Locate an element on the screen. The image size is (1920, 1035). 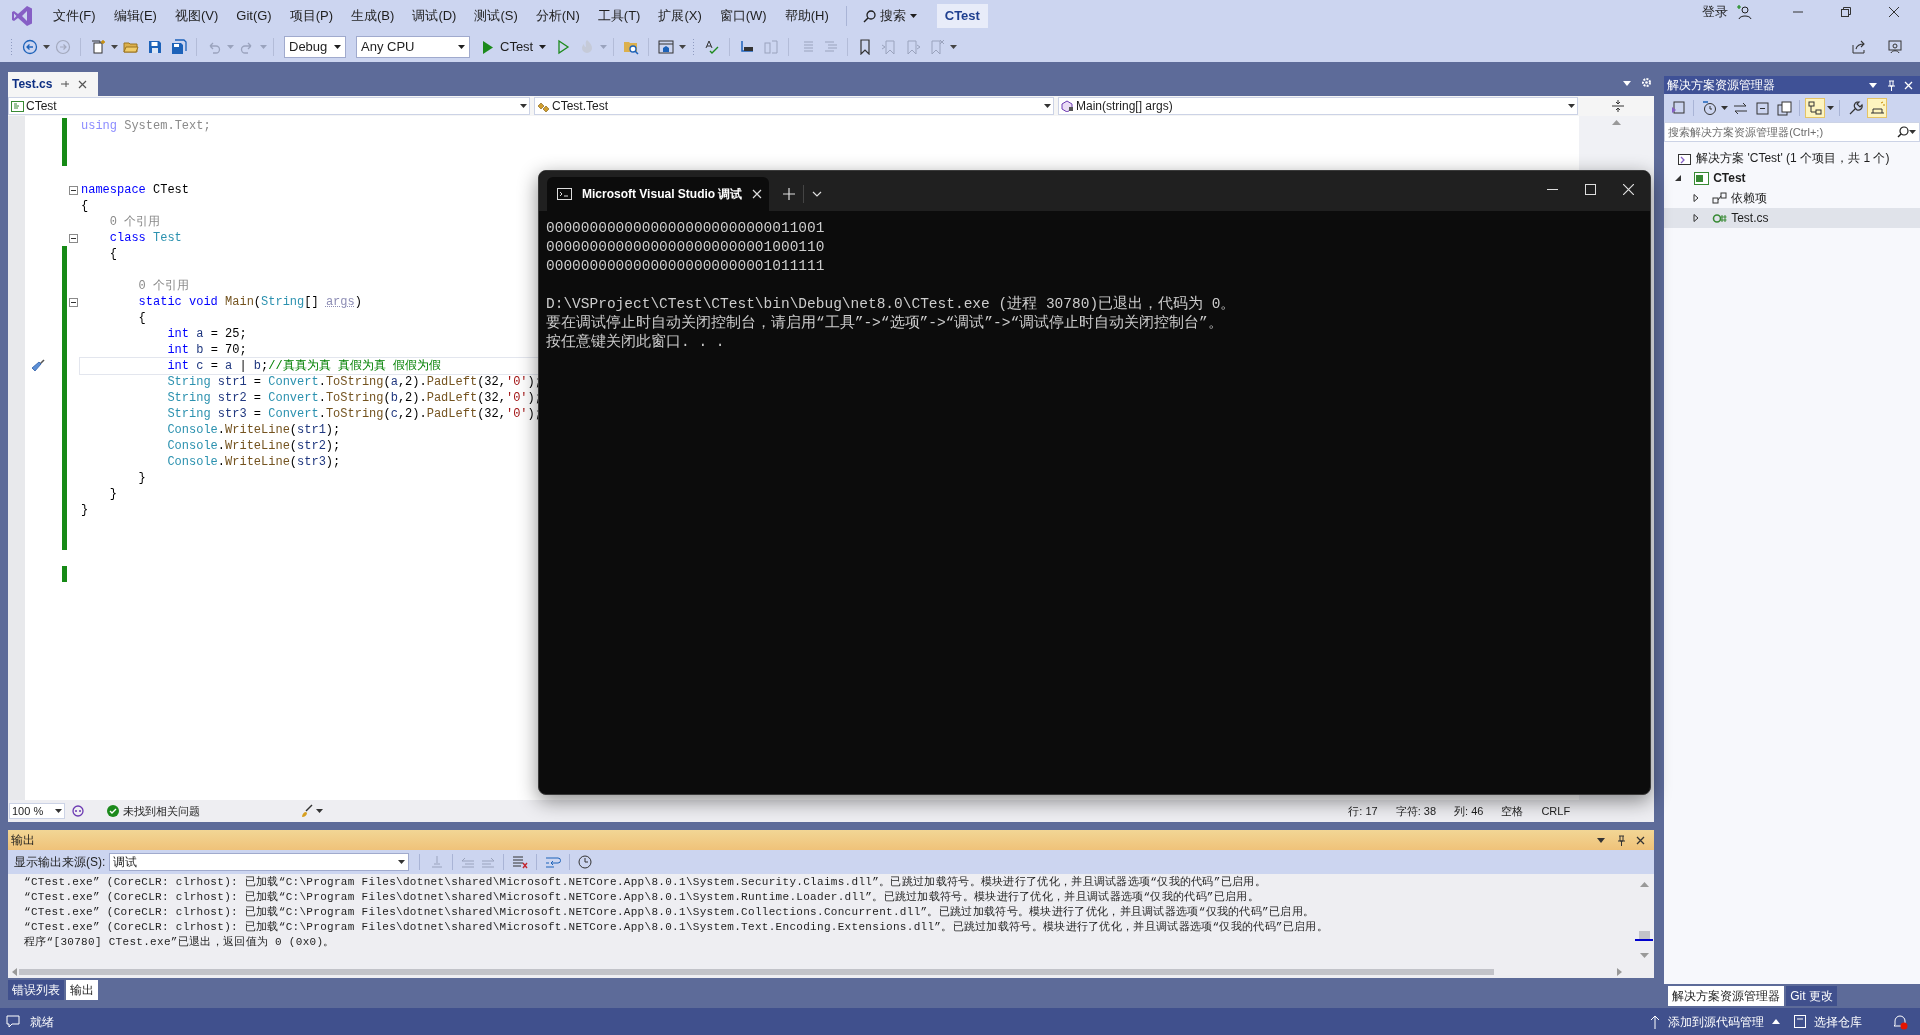
settings-icon is located at coordinates (1647, 82).